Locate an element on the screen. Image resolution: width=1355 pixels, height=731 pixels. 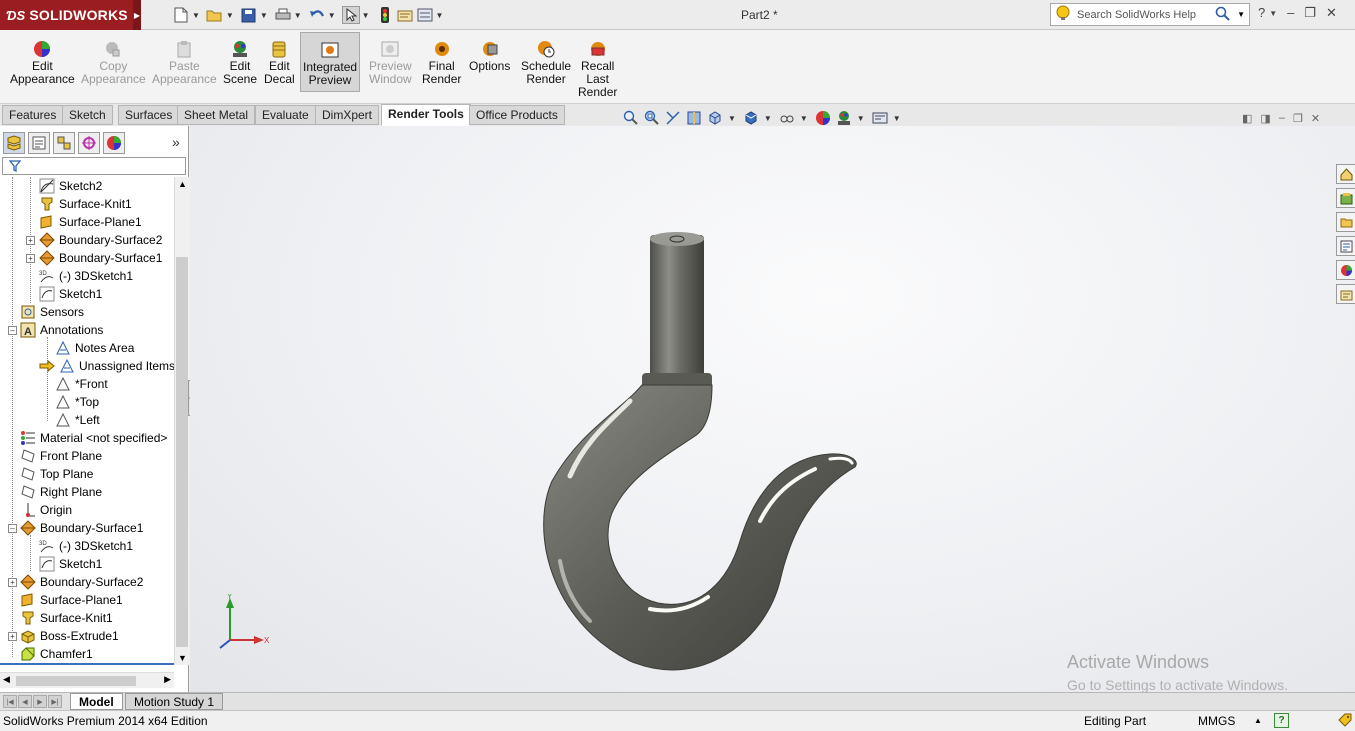
tree-item-right-plane: Right Plane is located at coordinates (61, 492).